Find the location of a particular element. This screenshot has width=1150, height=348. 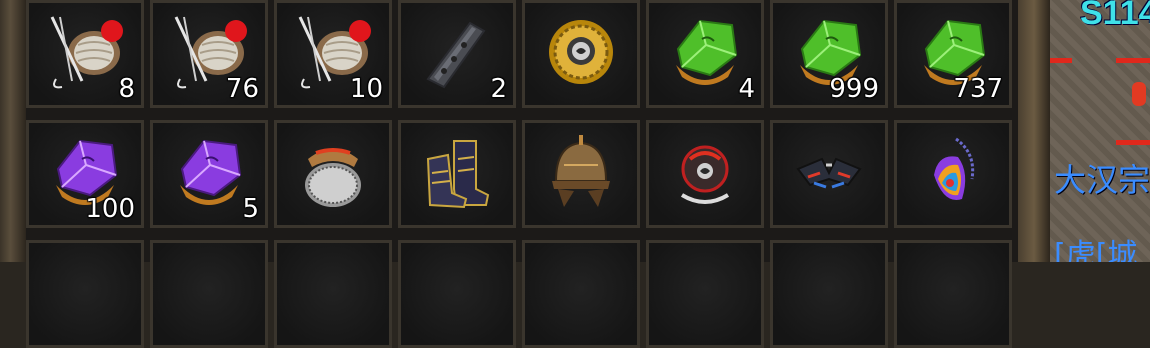

rainbow-amulet-icon is located at coordinates (954, 168).